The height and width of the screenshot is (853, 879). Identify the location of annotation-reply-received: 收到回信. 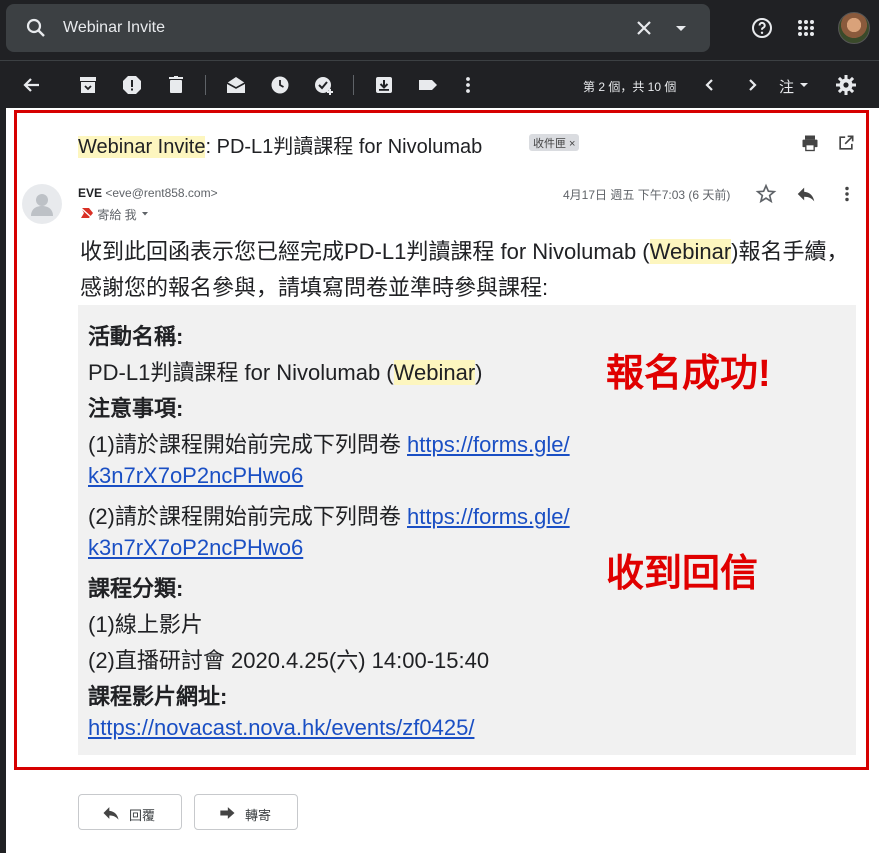
(682, 574).